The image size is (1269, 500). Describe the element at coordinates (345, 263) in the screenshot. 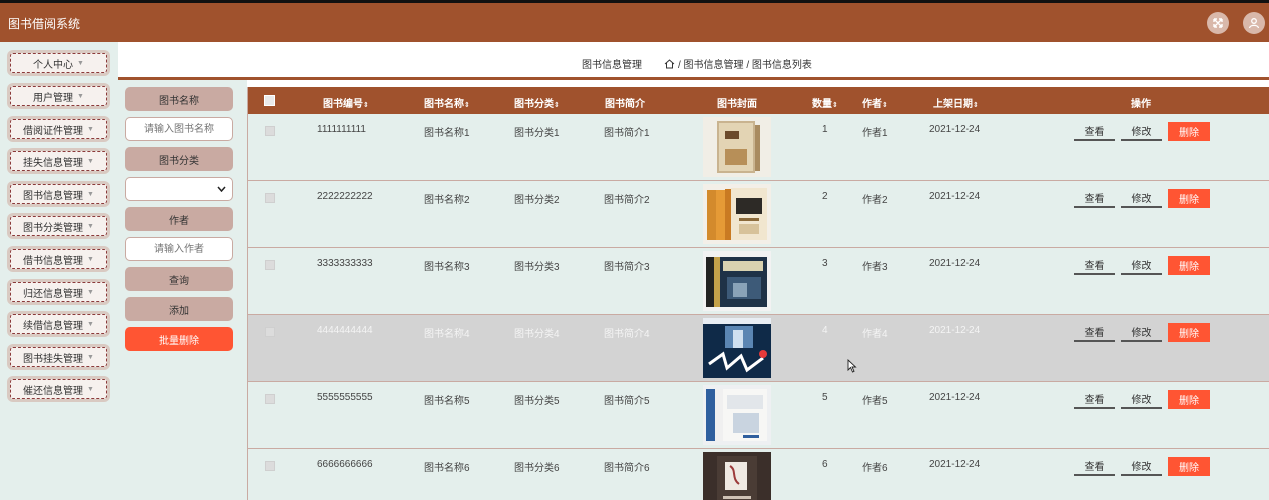

I see `cell-number: 3333333333` at that location.